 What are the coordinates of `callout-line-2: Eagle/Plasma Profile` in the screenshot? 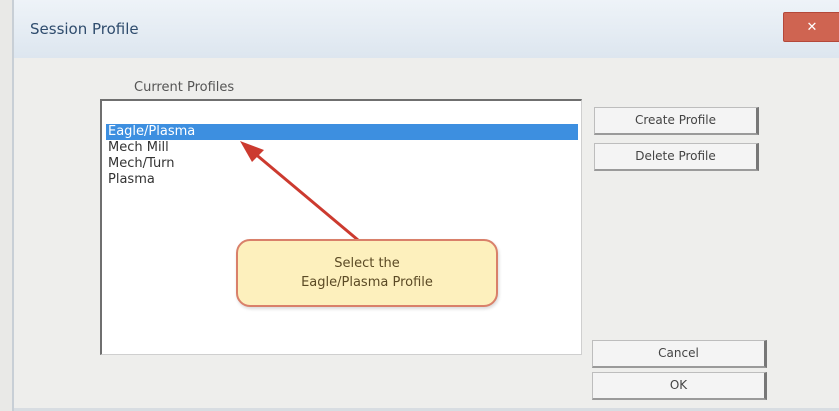 It's located at (367, 282).